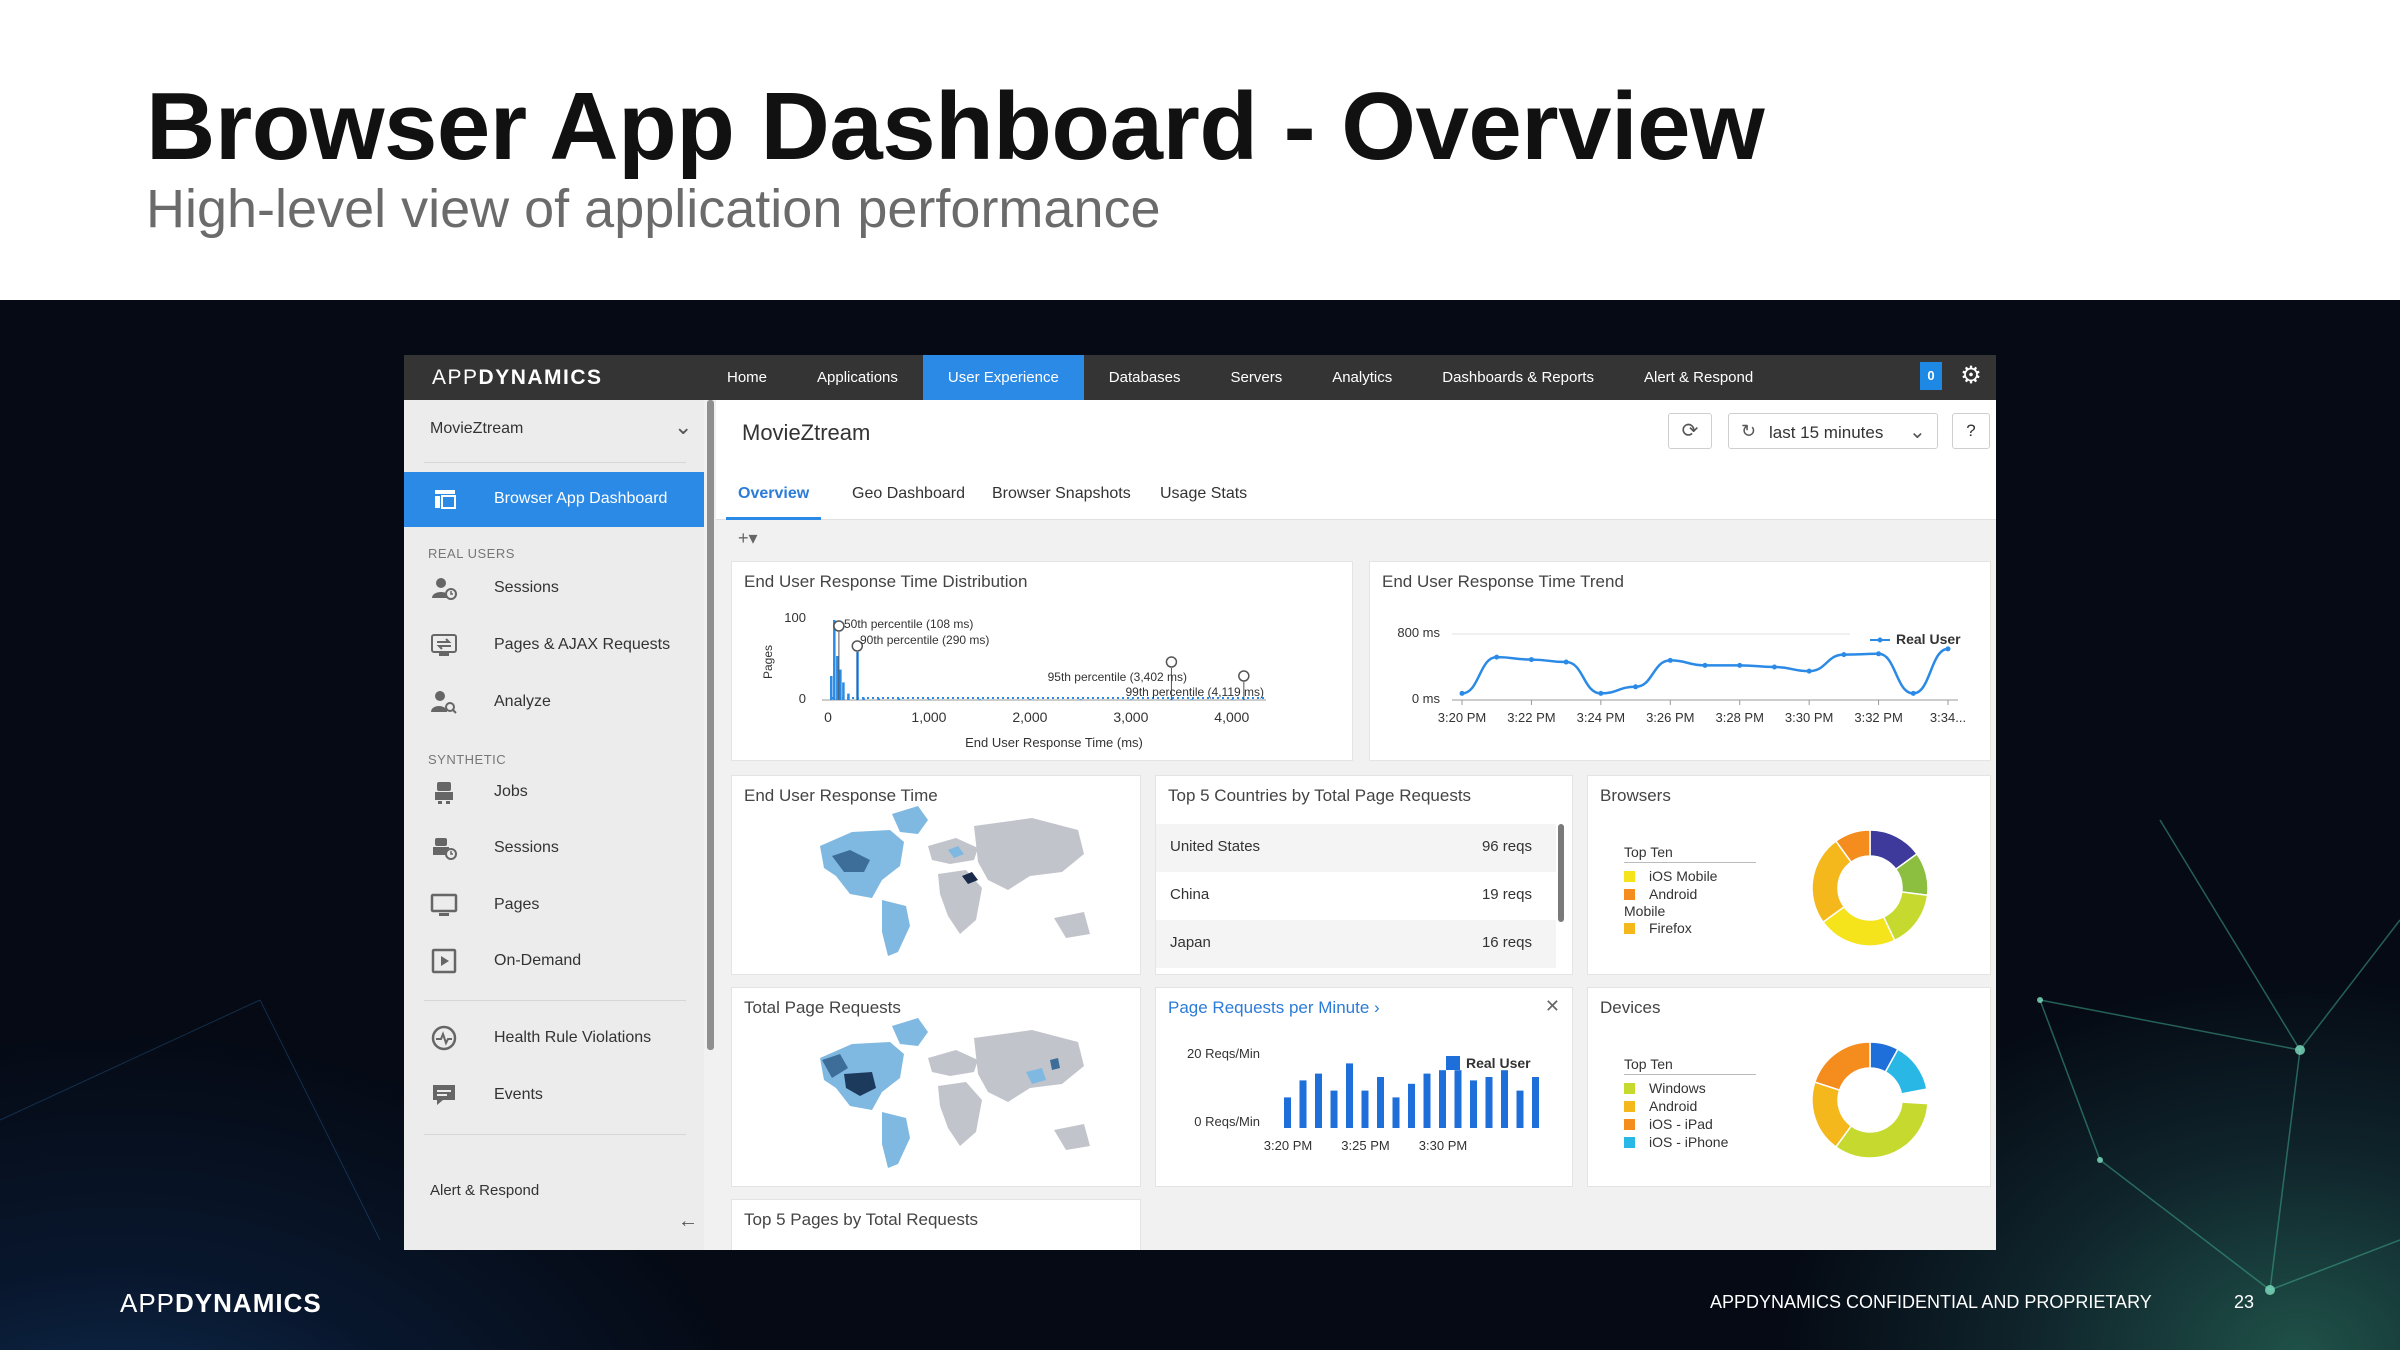  What do you see at coordinates (484, 1190) in the screenshot?
I see `sidebar-item-alert-respond: Alert & Respond` at bounding box center [484, 1190].